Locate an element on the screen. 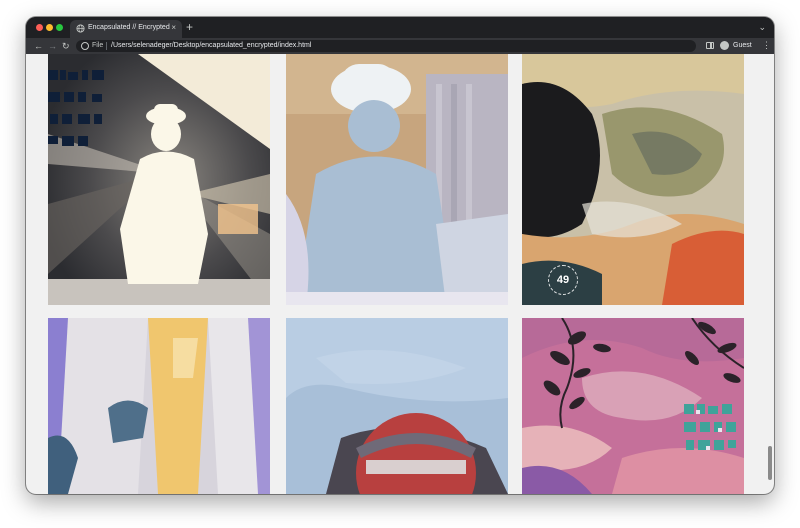  red-sign-blue-sky-image is located at coordinates (397, 406).